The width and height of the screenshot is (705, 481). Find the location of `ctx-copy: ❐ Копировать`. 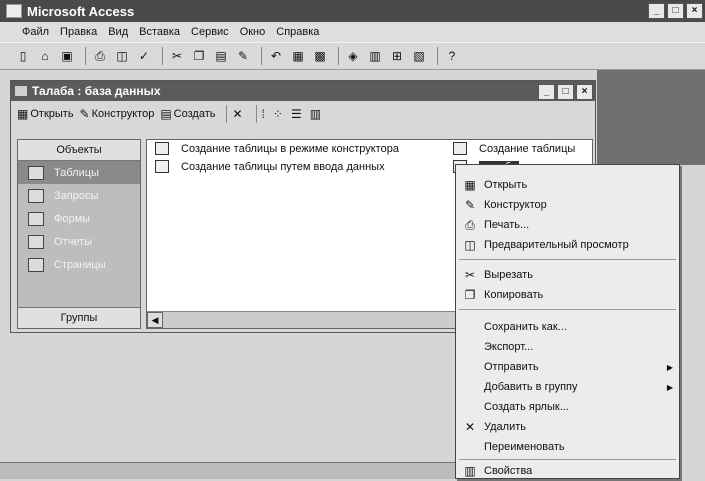

ctx-copy: ❐ Копировать is located at coordinates (567, 295).